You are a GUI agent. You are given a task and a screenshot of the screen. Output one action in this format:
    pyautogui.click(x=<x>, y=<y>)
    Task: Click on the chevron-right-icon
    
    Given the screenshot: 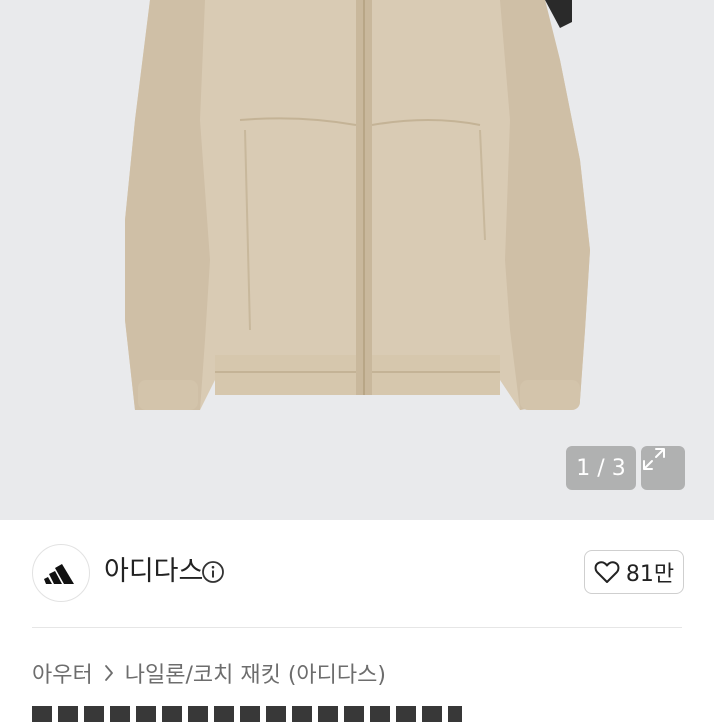 What is the action you would take?
    pyautogui.click(x=108, y=673)
    